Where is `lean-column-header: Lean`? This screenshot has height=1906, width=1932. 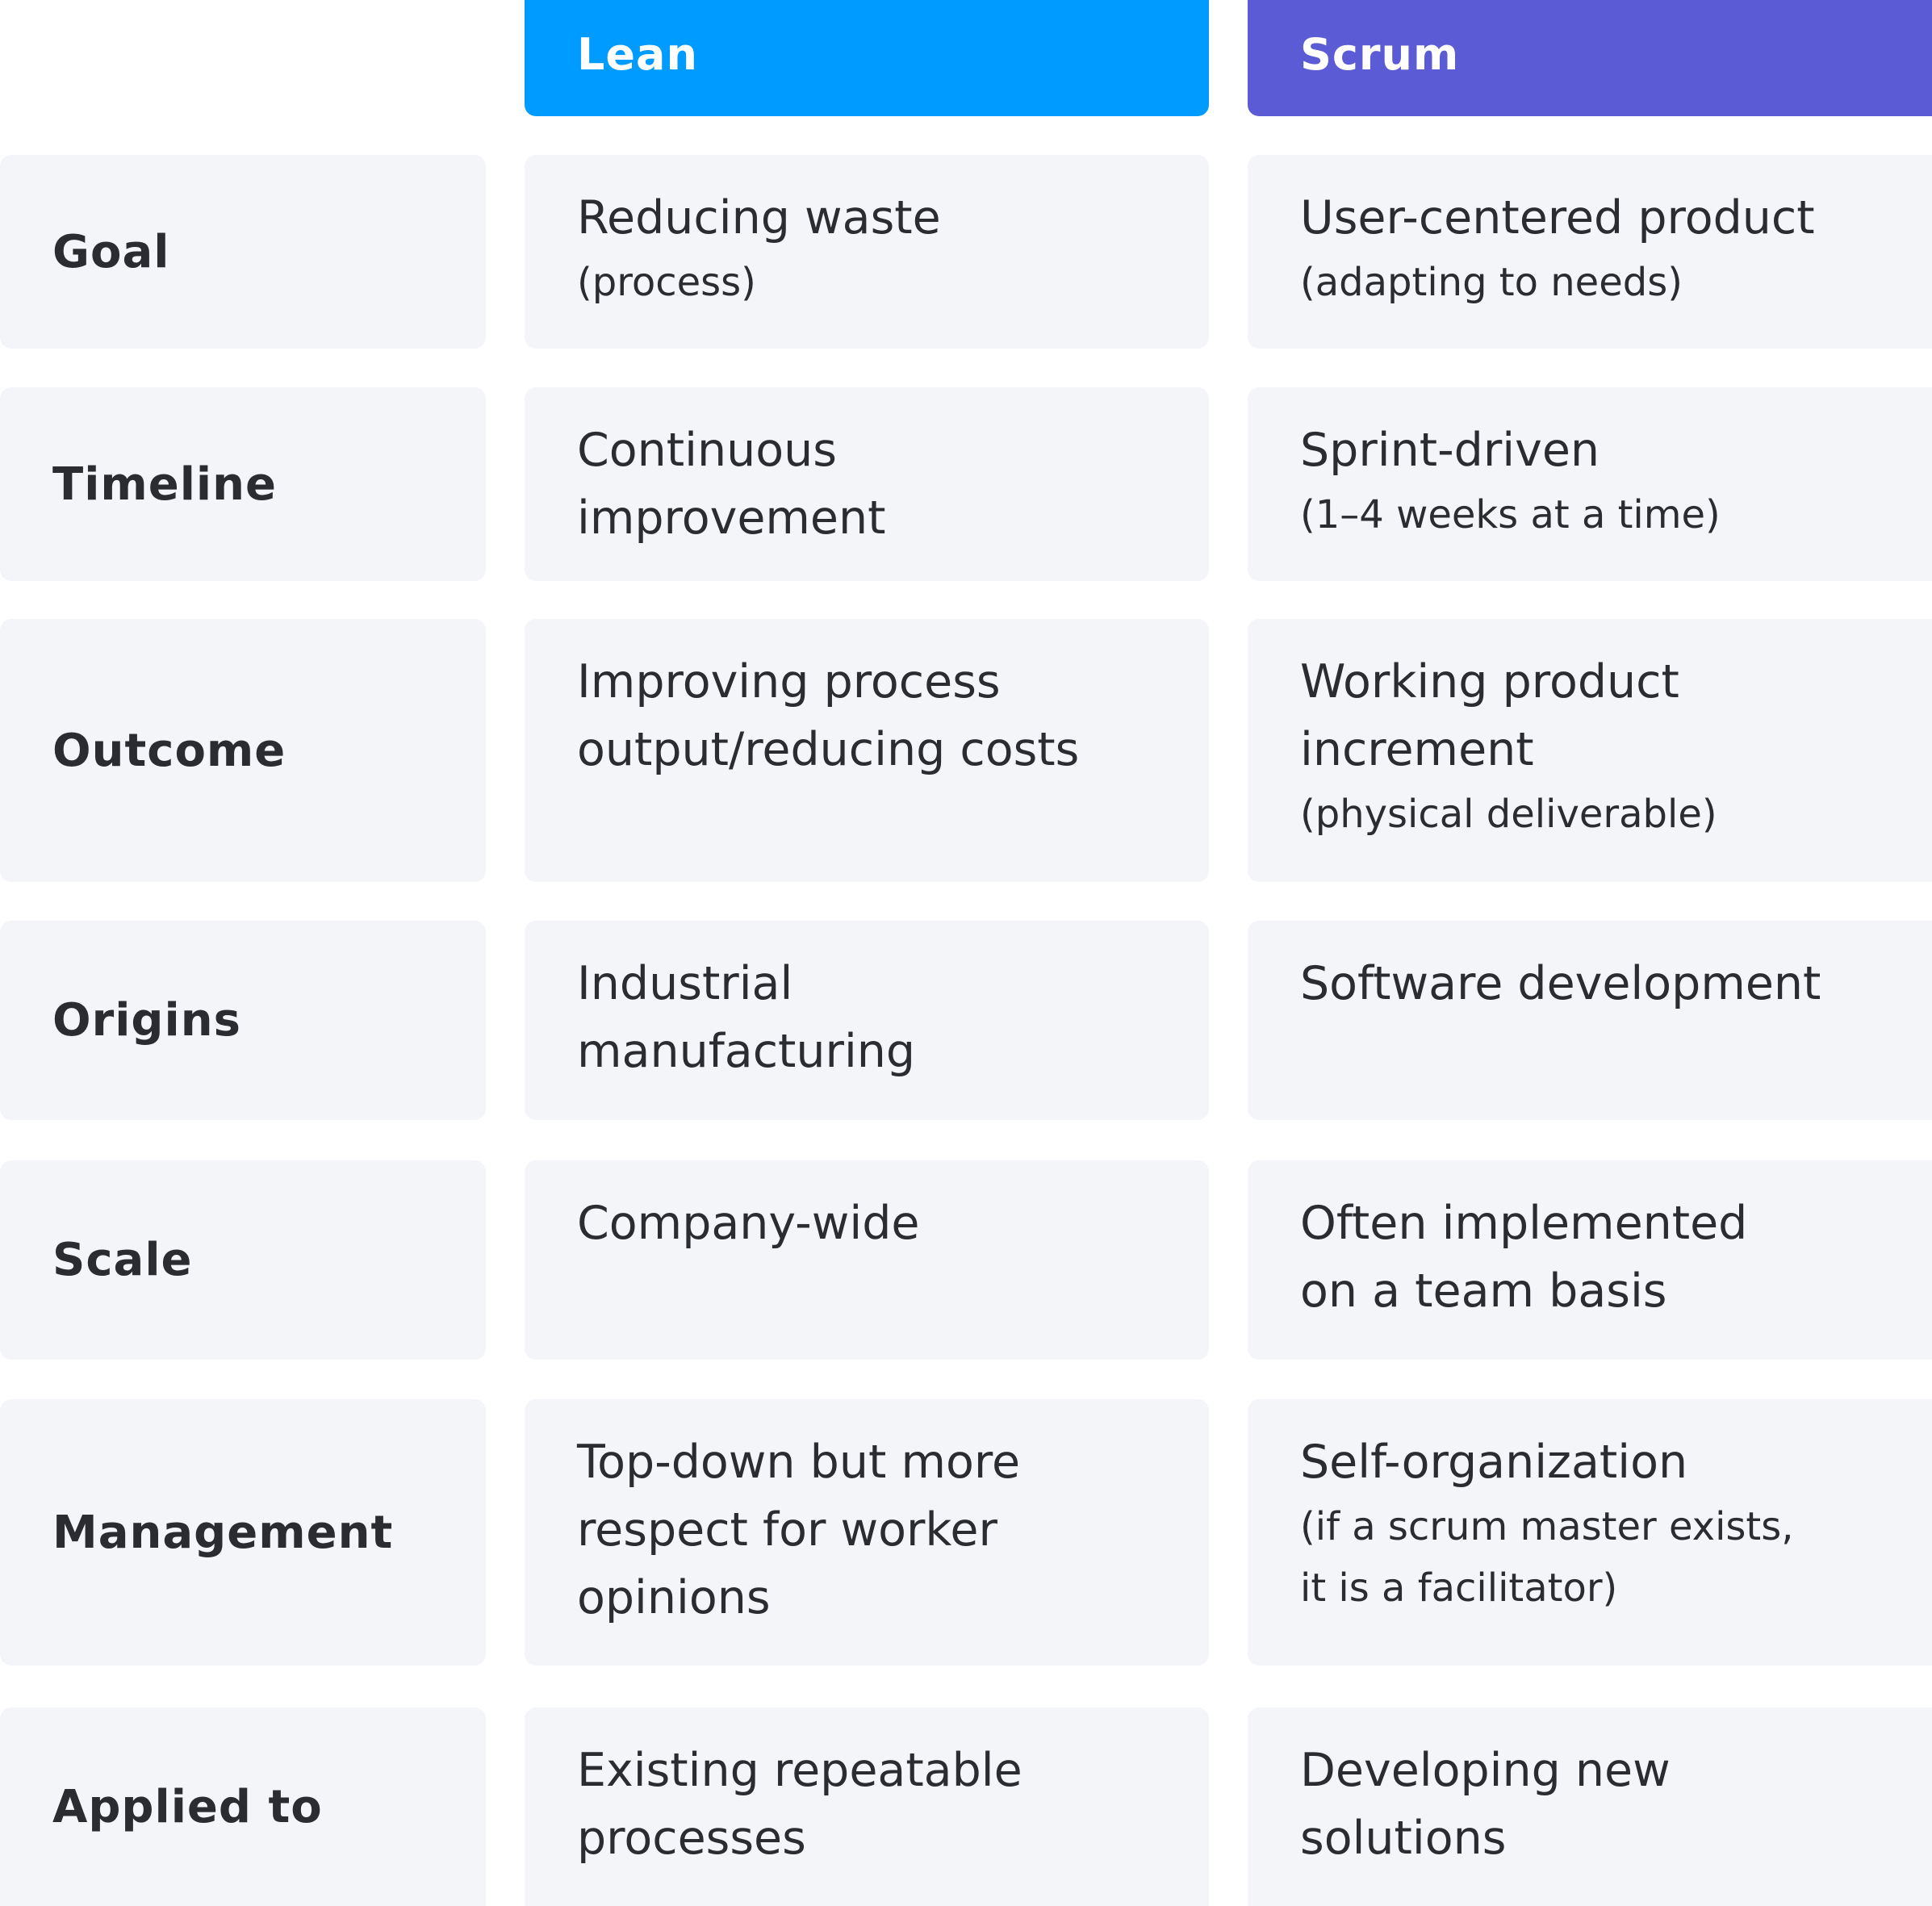 lean-column-header: Lean is located at coordinates (867, 58).